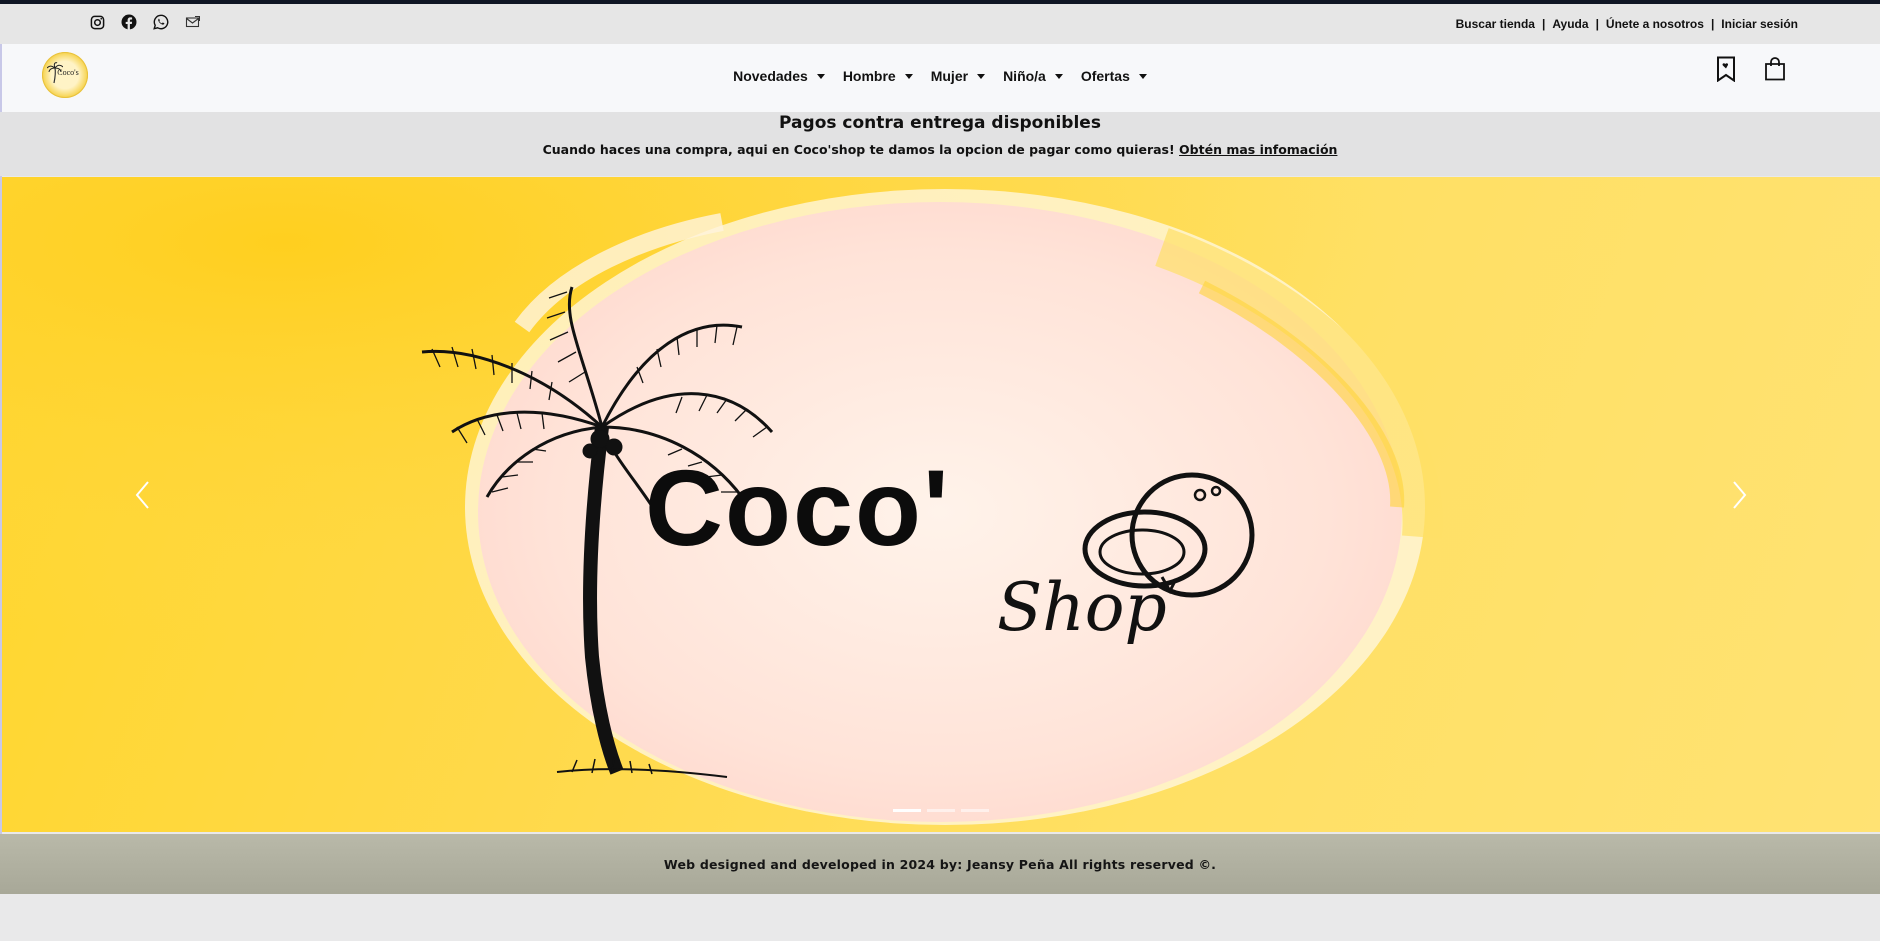  Describe the element at coordinates (869, 76) in the screenshot. I see `menu-label: Hombre` at that location.